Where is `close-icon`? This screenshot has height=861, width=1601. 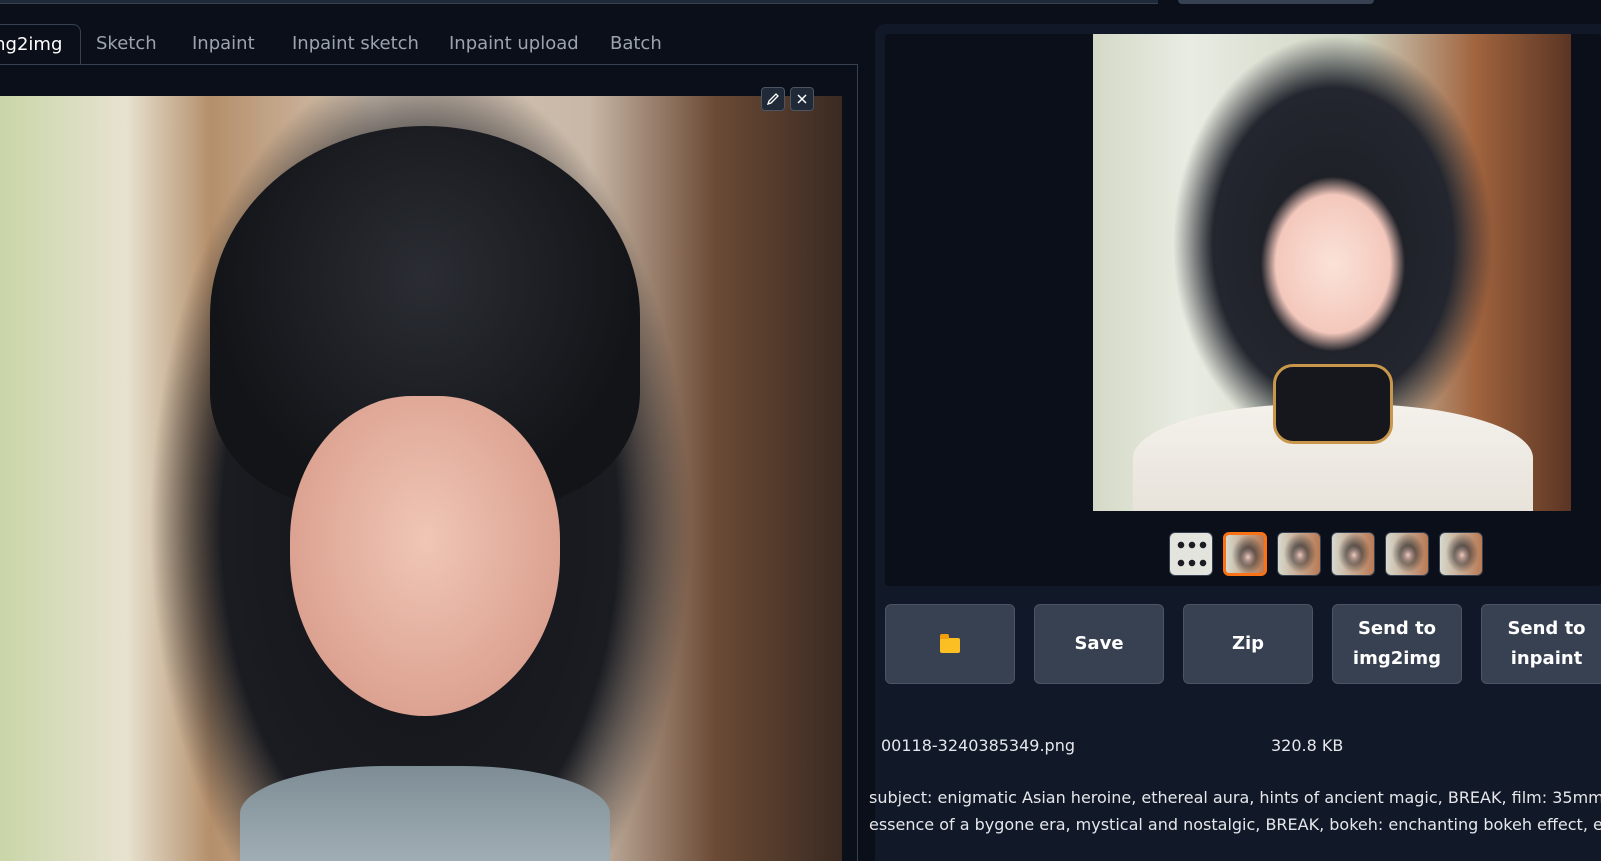 close-icon is located at coordinates (802, 99).